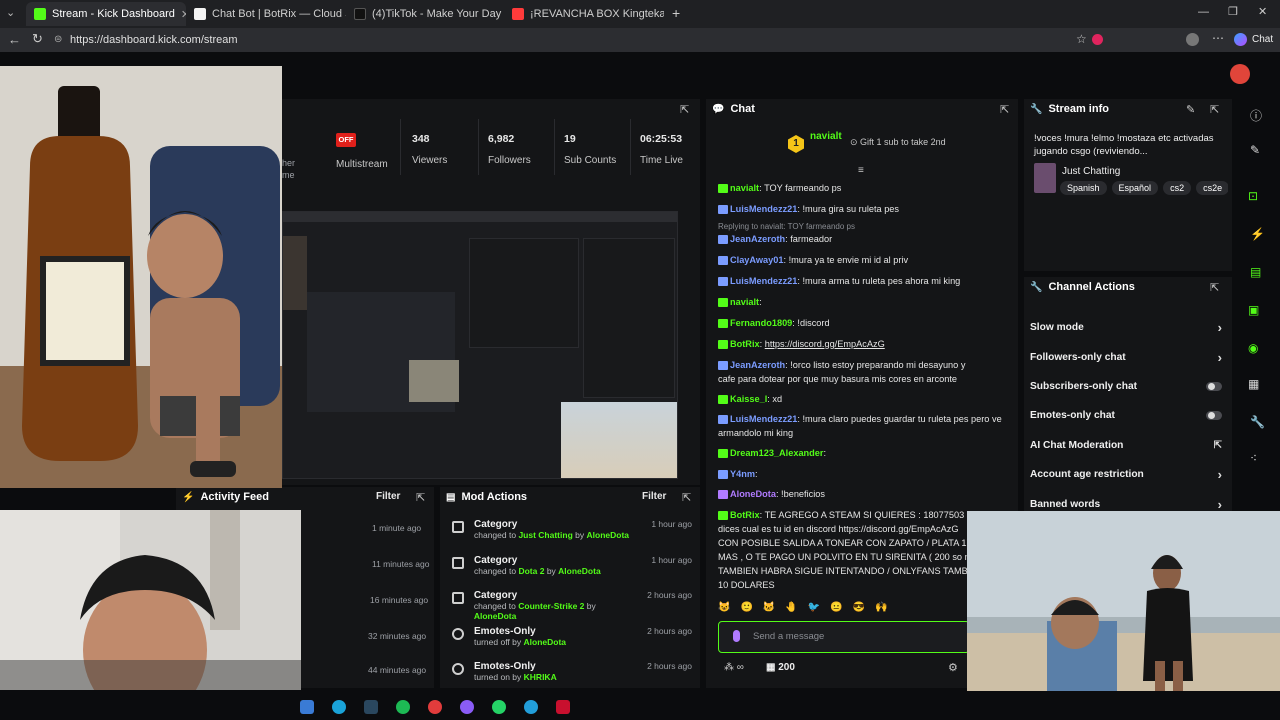 The image size is (1280, 720). I want to click on tab-kick-dashboard: Stream - Kick Dashboard ✕, so click(106, 14).